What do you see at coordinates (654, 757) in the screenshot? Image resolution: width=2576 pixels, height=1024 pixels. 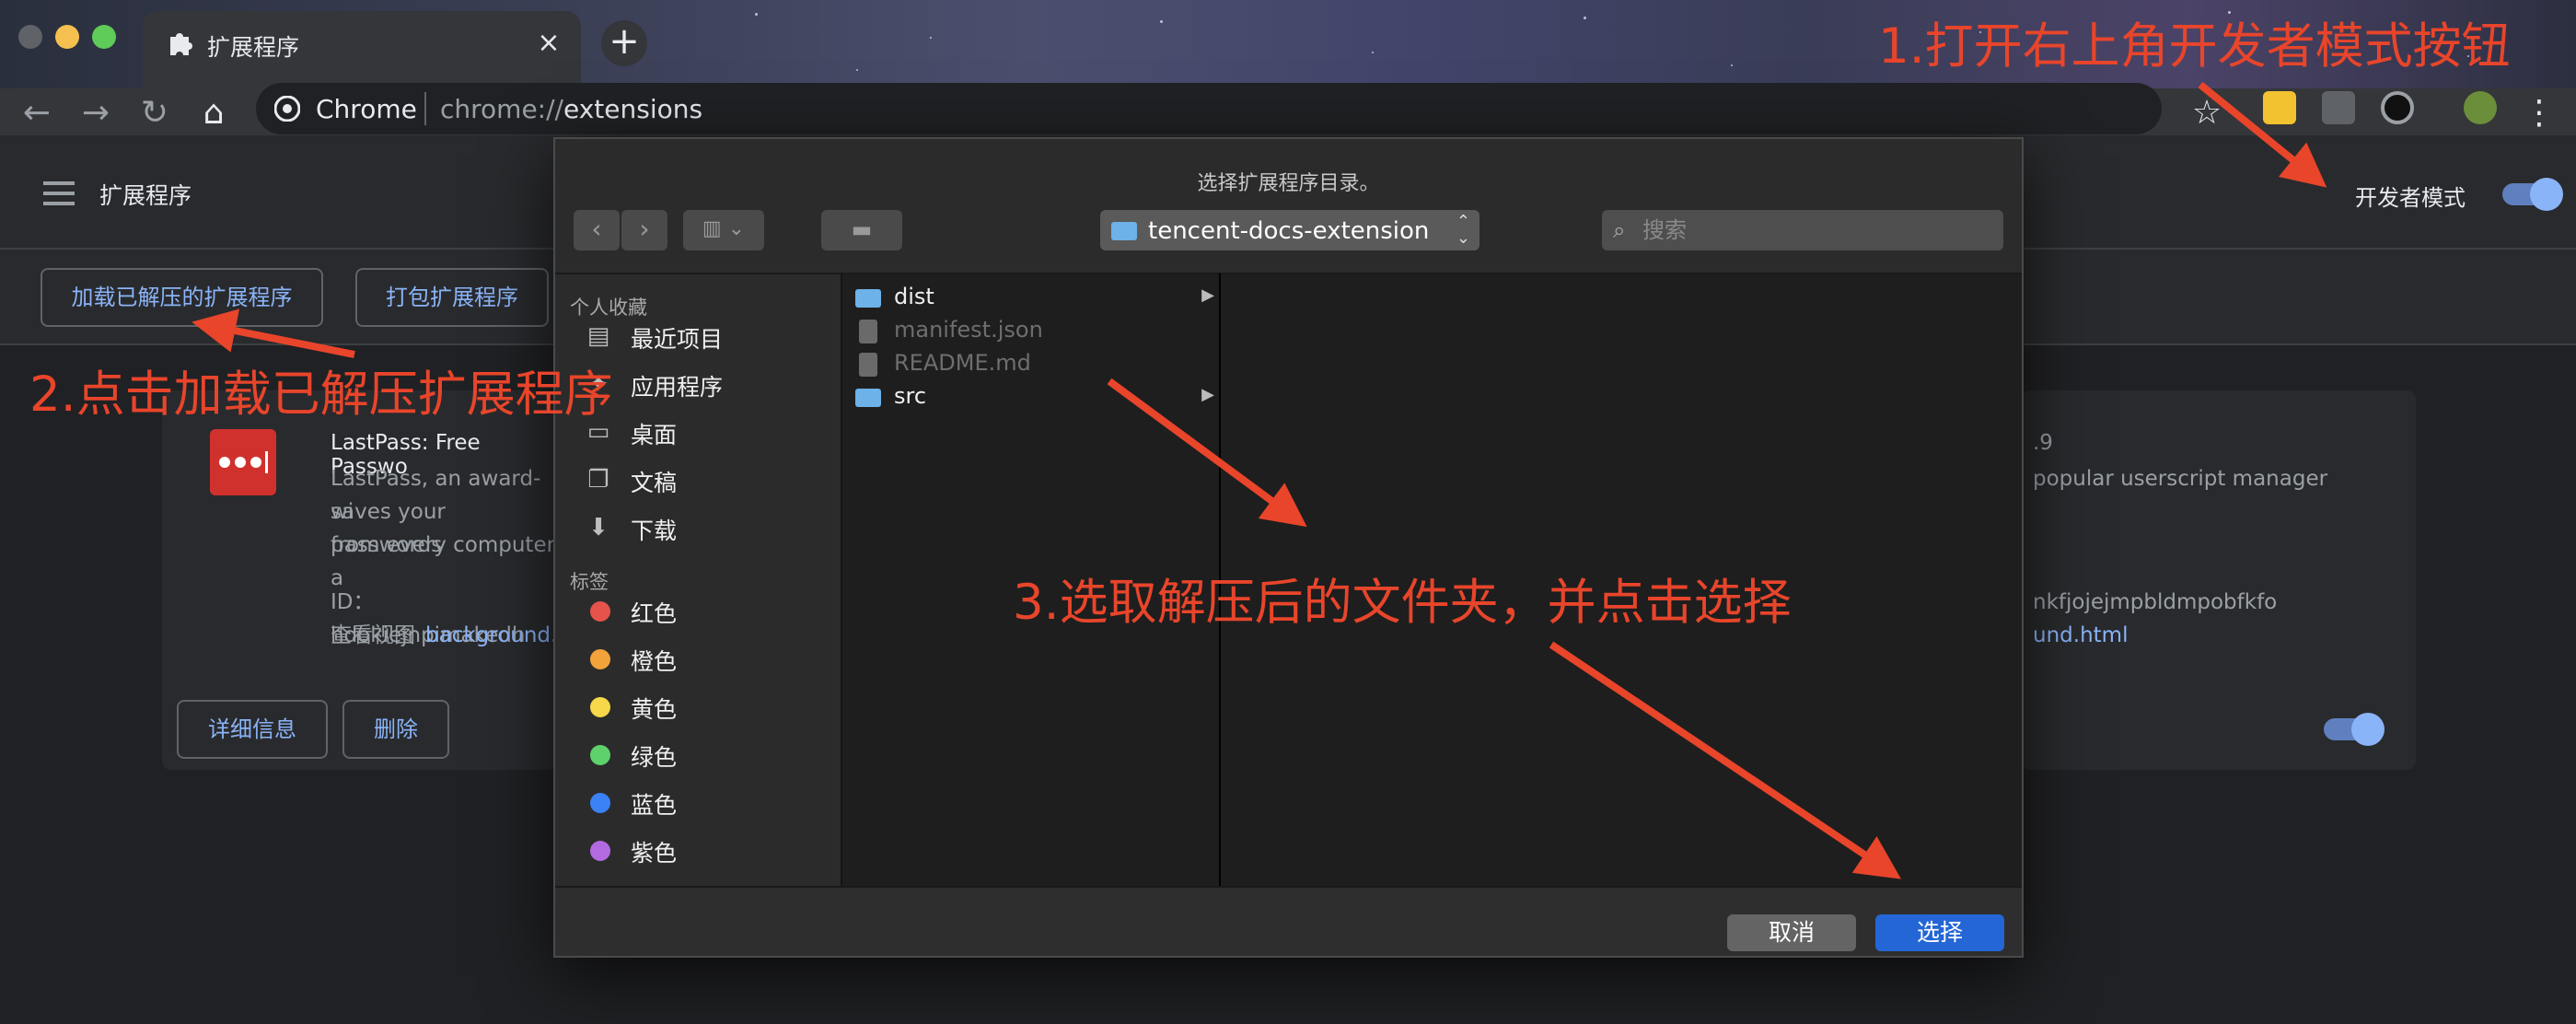 I see `sidebar-item-label: 绿色` at bounding box center [654, 757].